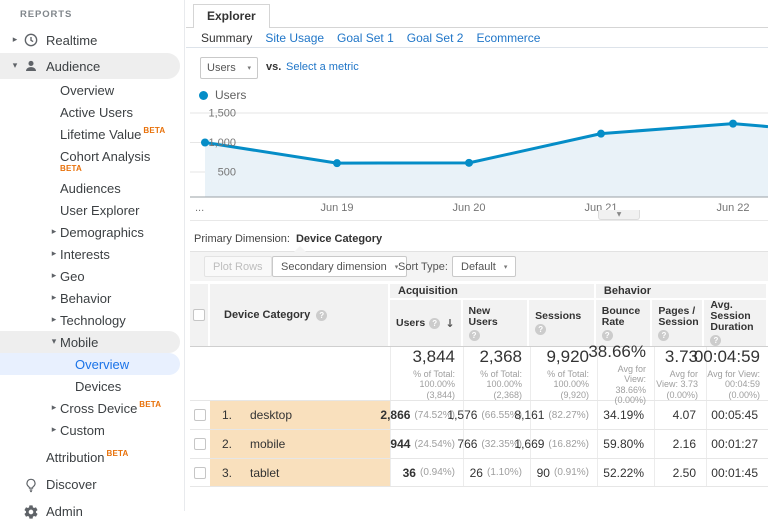  I want to click on sidebar-item-user-explorer: User Explorer, so click(92, 210).